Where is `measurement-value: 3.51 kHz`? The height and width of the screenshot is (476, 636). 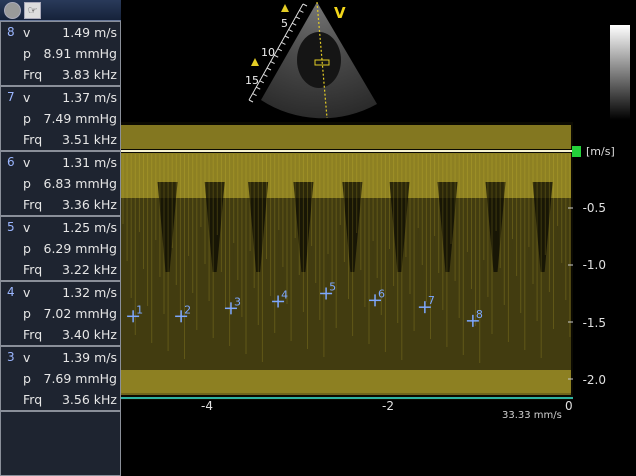 measurement-value: 3.51 kHz is located at coordinates (89, 139).